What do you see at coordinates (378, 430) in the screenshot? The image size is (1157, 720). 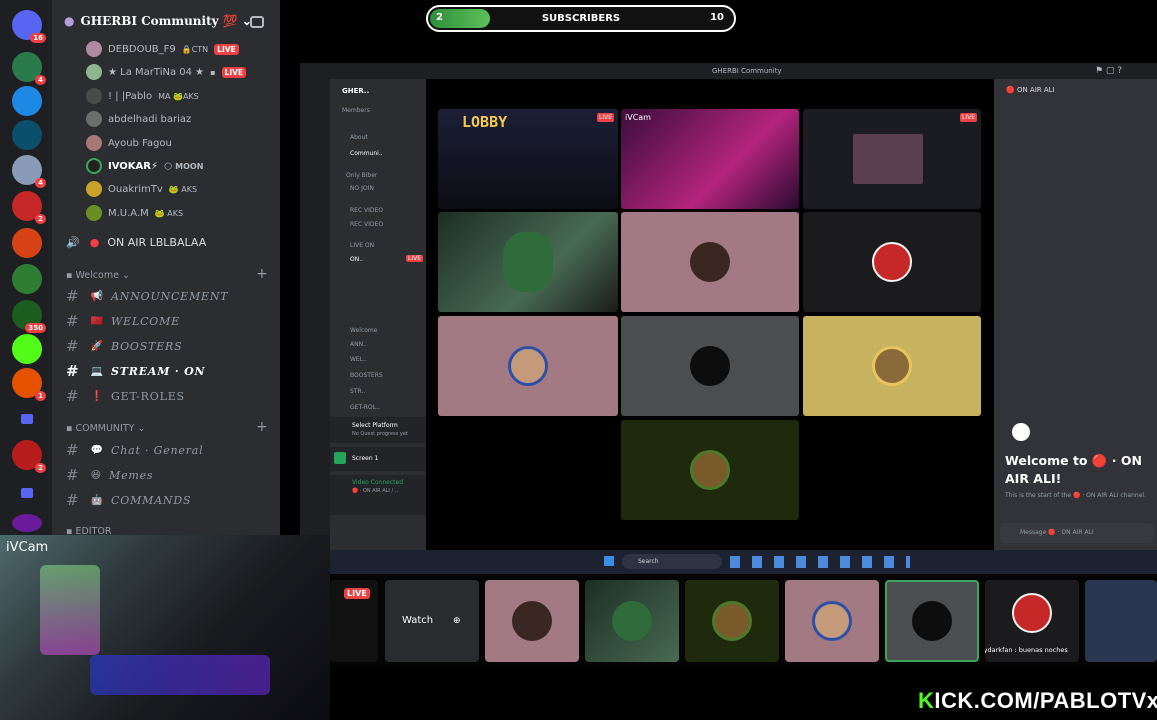 I see `select-platform-panel: Select Platform No Quest progress yet` at bounding box center [378, 430].